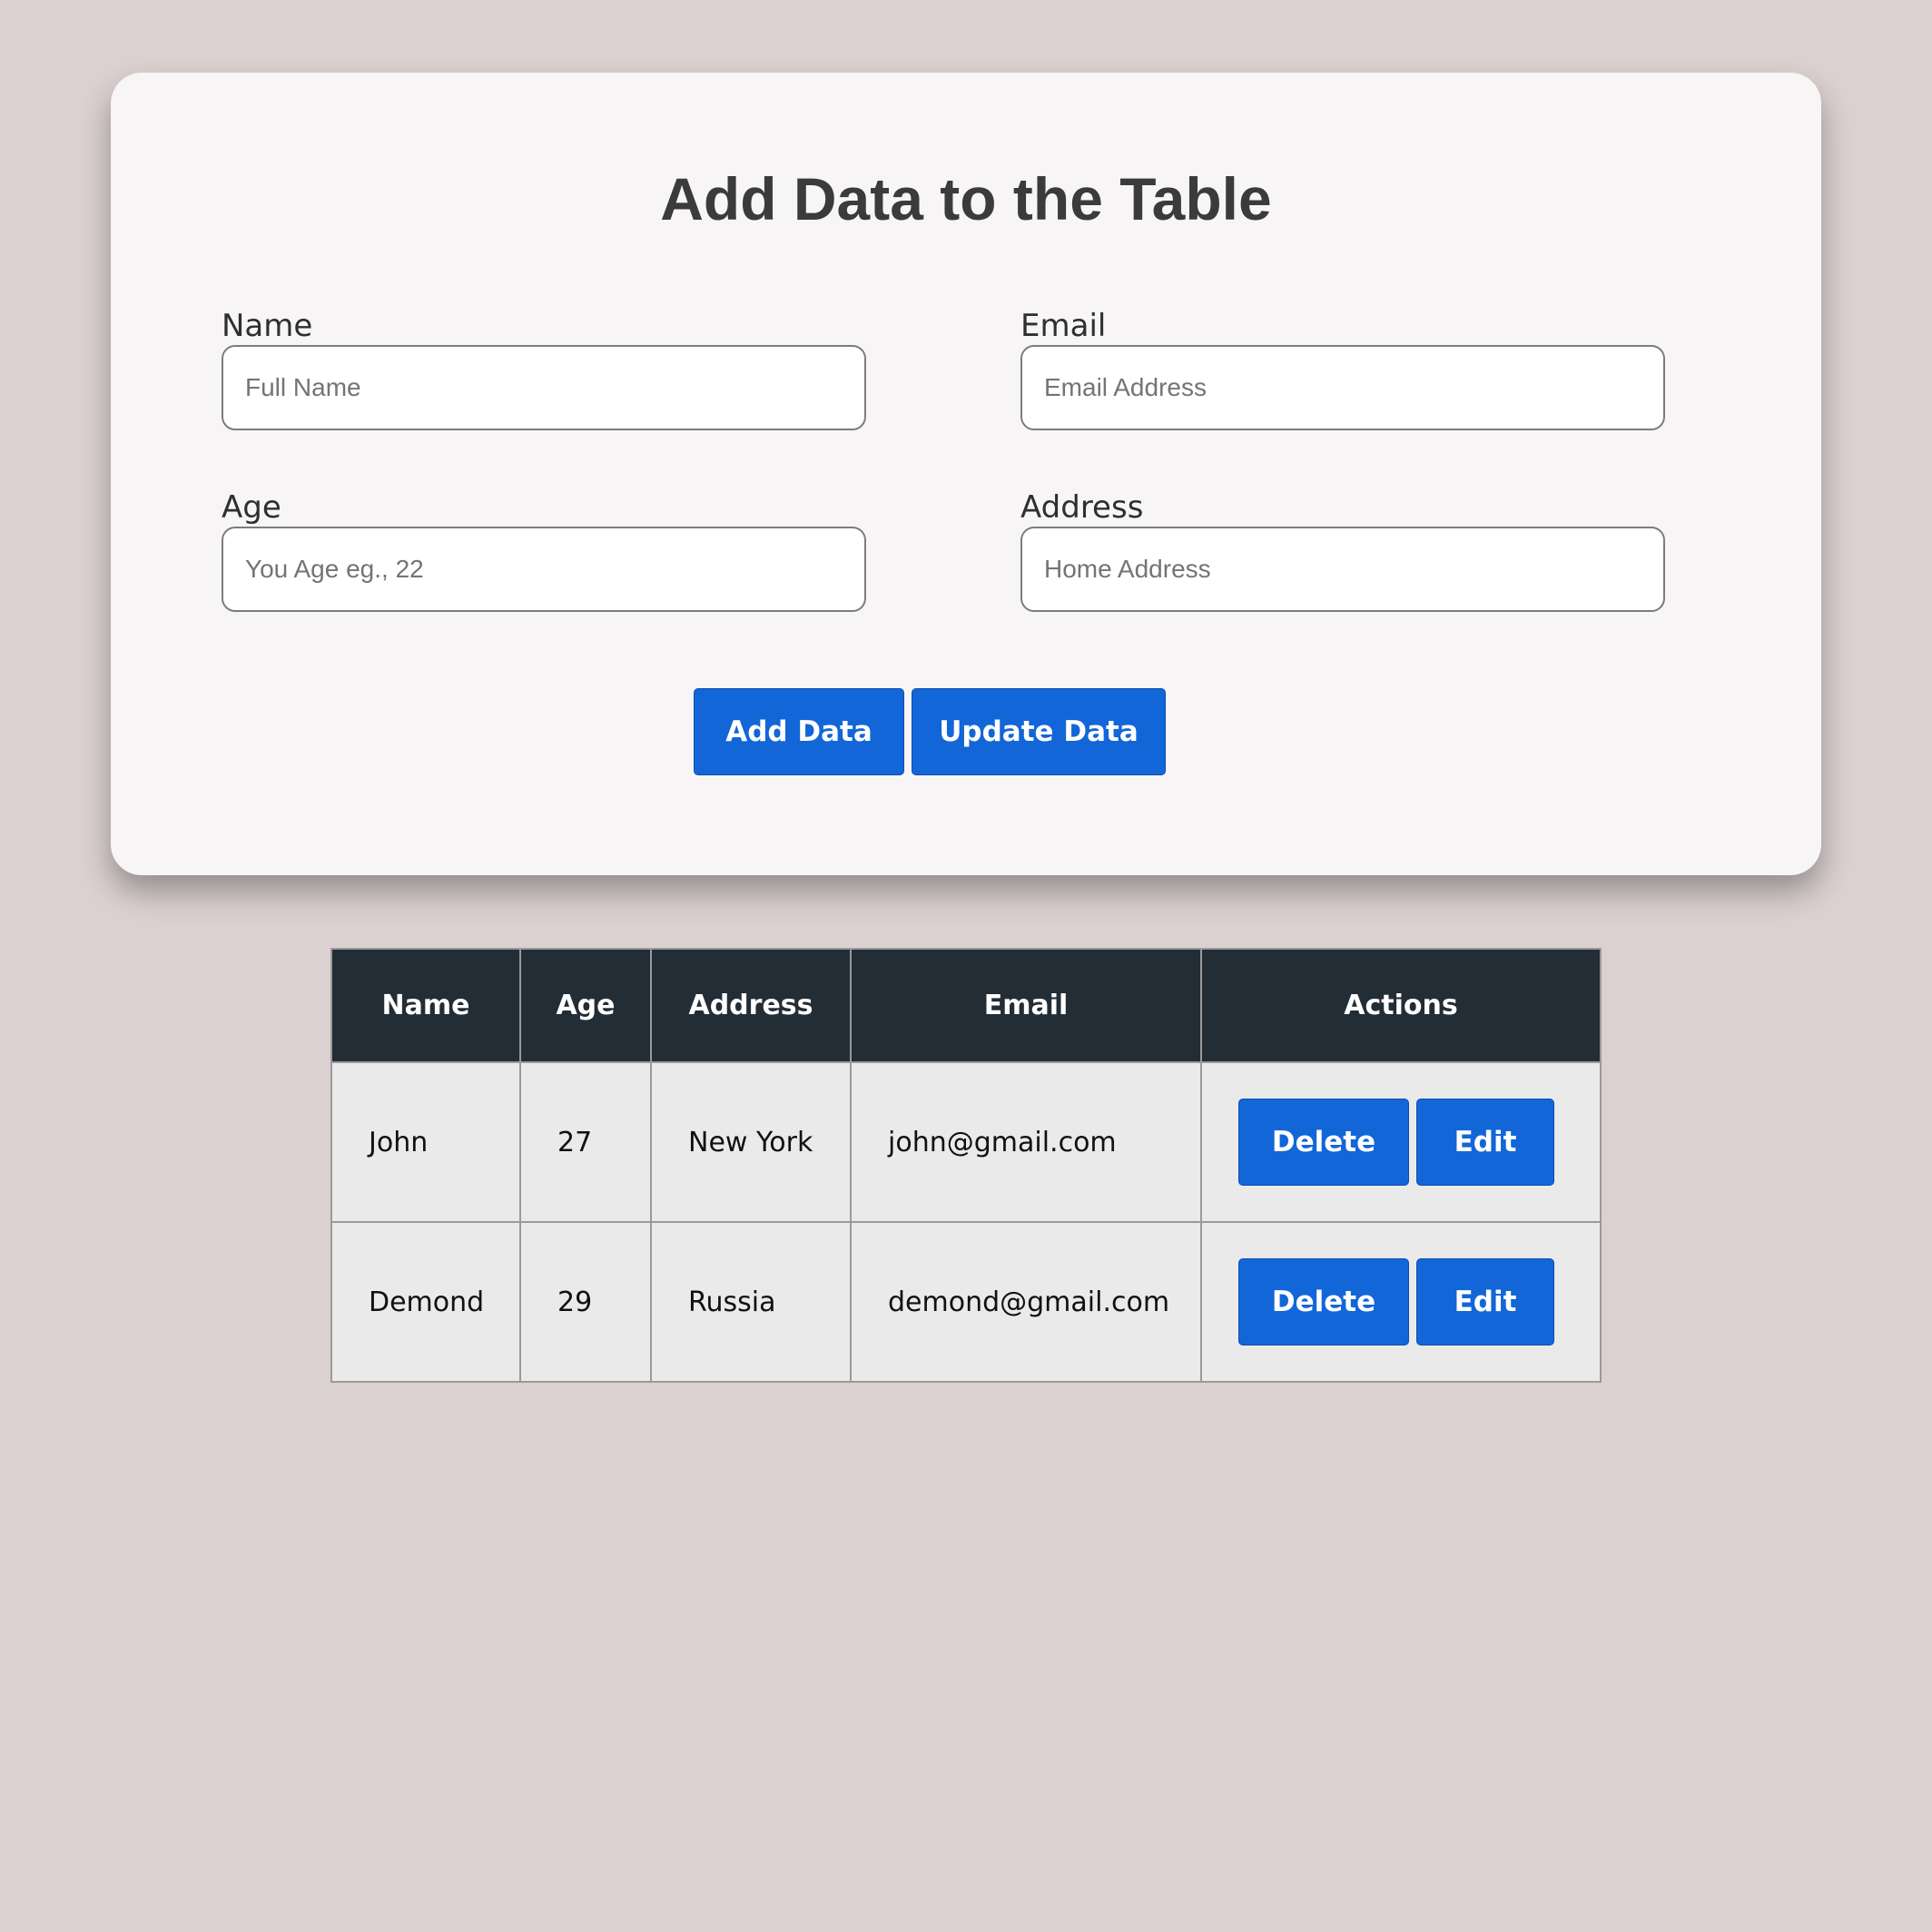  Describe the element at coordinates (585, 1142) in the screenshot. I see `cell-age: 27` at that location.